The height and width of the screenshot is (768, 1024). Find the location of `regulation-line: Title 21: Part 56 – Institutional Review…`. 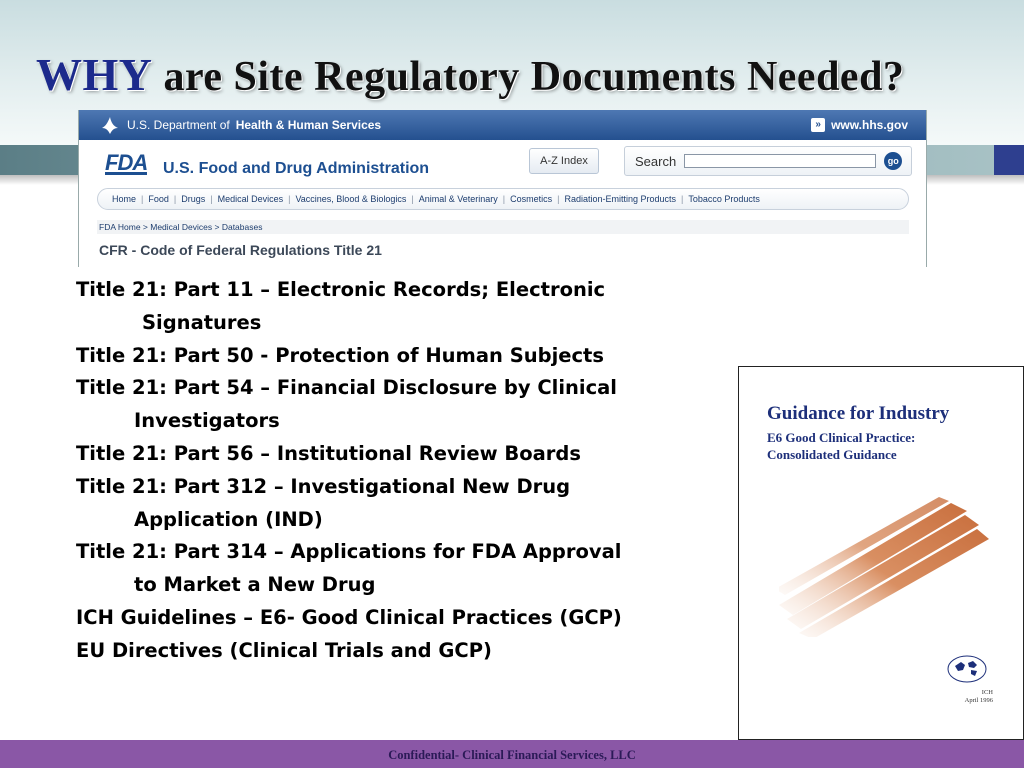

regulation-line: Title 21: Part 56 – Institutional Review… is located at coordinates (328, 453).